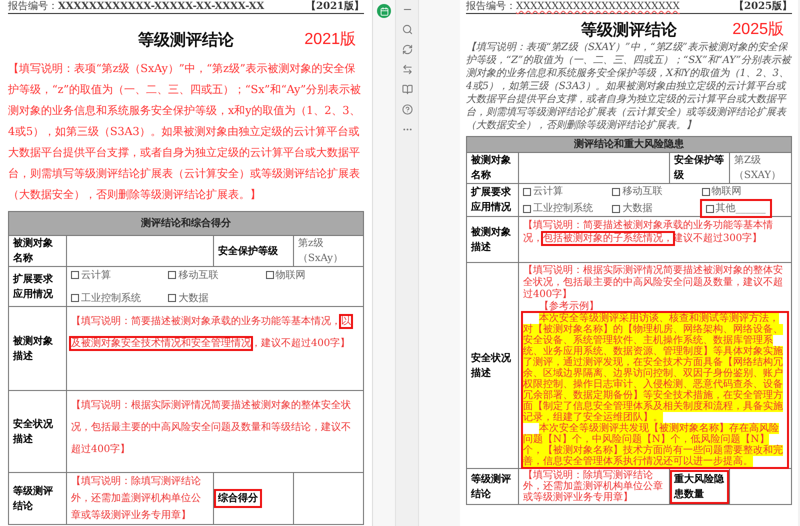 The height and width of the screenshot is (526, 800). Describe the element at coordinates (185, 132) in the screenshot. I see `instruction-paragraph: 【填写说明：表项“第z级（SxAy）”中，“第z级”表示被测对象的安全保护等级，“z”的取值为（一、二、三、四或五）；“Sx”和“Ay”分别表示被测对象的业务信息和系统服务安全保护等级，x和y的取值为（1、2、3、4或5），如第三级（S3A3）。如果被测对象由独立定级的云计算平台或大数据平台提供平台支撑，或者自身为独立定级的云计算平台或大数据平台，则需填写等级测评结论扩展表（云计算安全）或等级测评结论扩展表（大数据安全），否则删除等级测评结论扩展表。】` at that location.